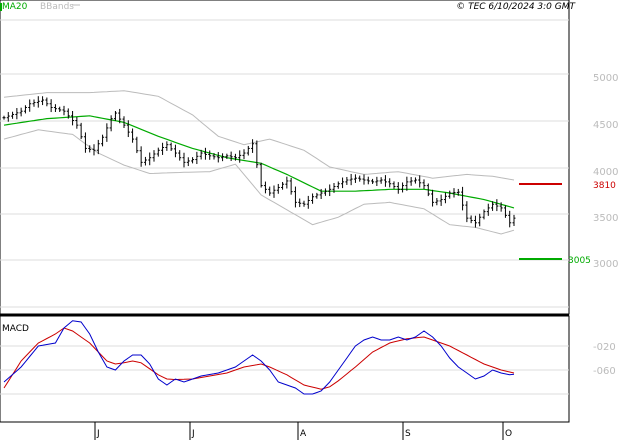 The width and height of the screenshot is (627, 440). I want to click on time-axis: J J A S O, so click(303, 431).